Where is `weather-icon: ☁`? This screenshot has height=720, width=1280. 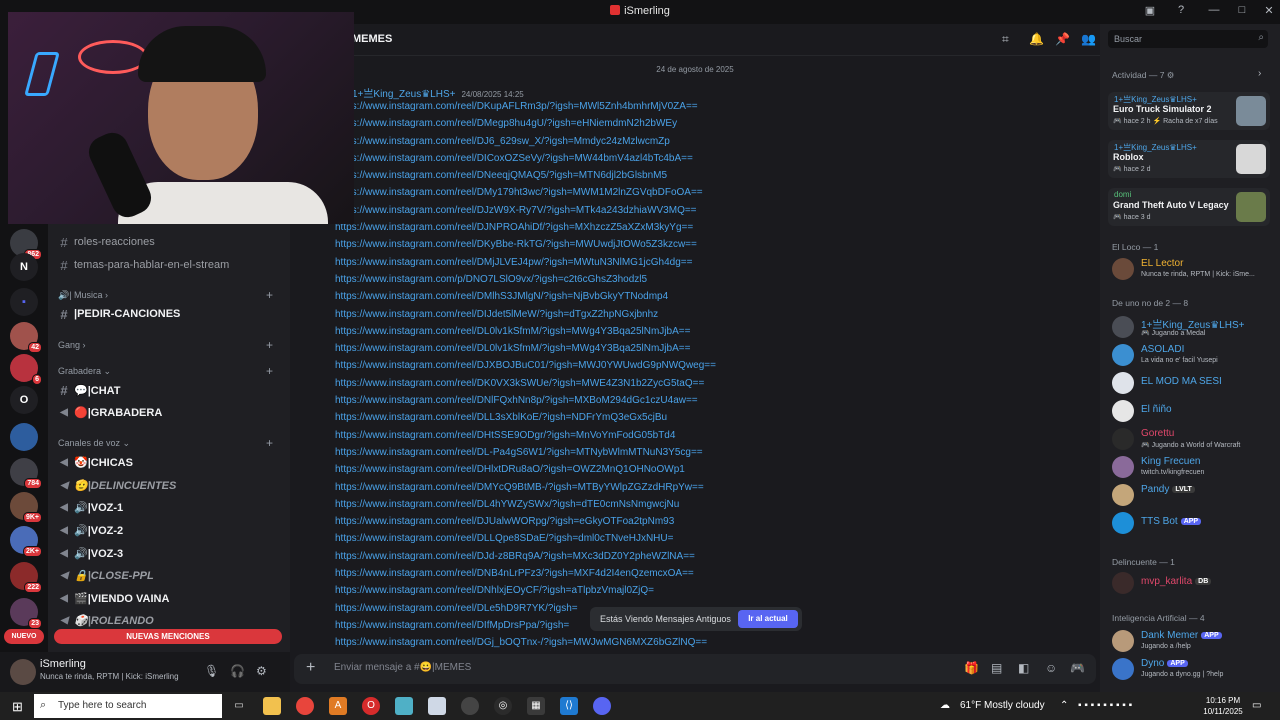
weather-icon: ☁ is located at coordinates (945, 705).